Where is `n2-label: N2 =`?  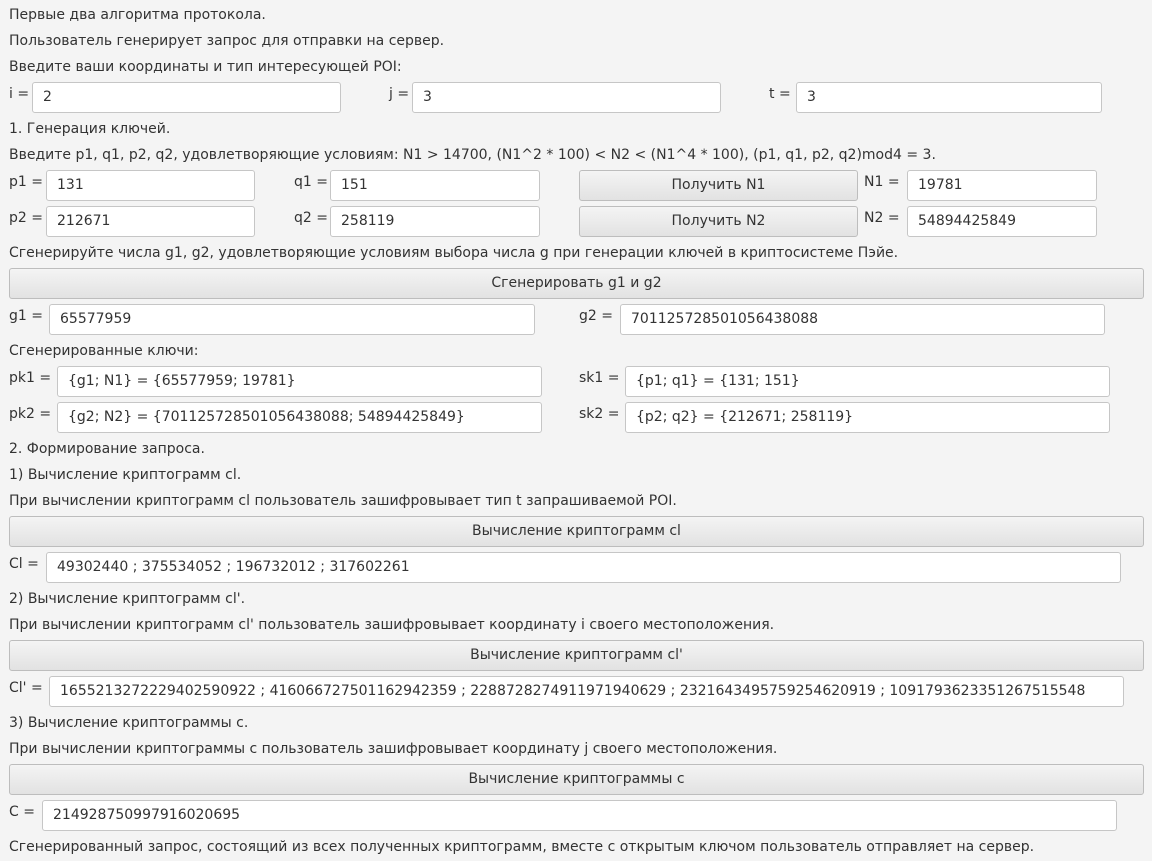 n2-label: N2 = is located at coordinates (882, 218).